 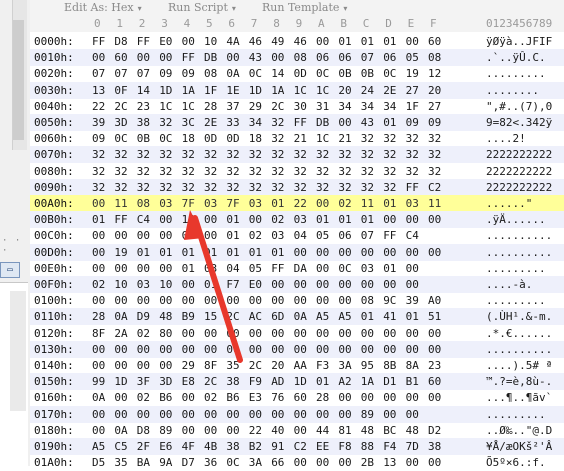 I want to click on hex-byte: 0B, so click(x=367, y=73).